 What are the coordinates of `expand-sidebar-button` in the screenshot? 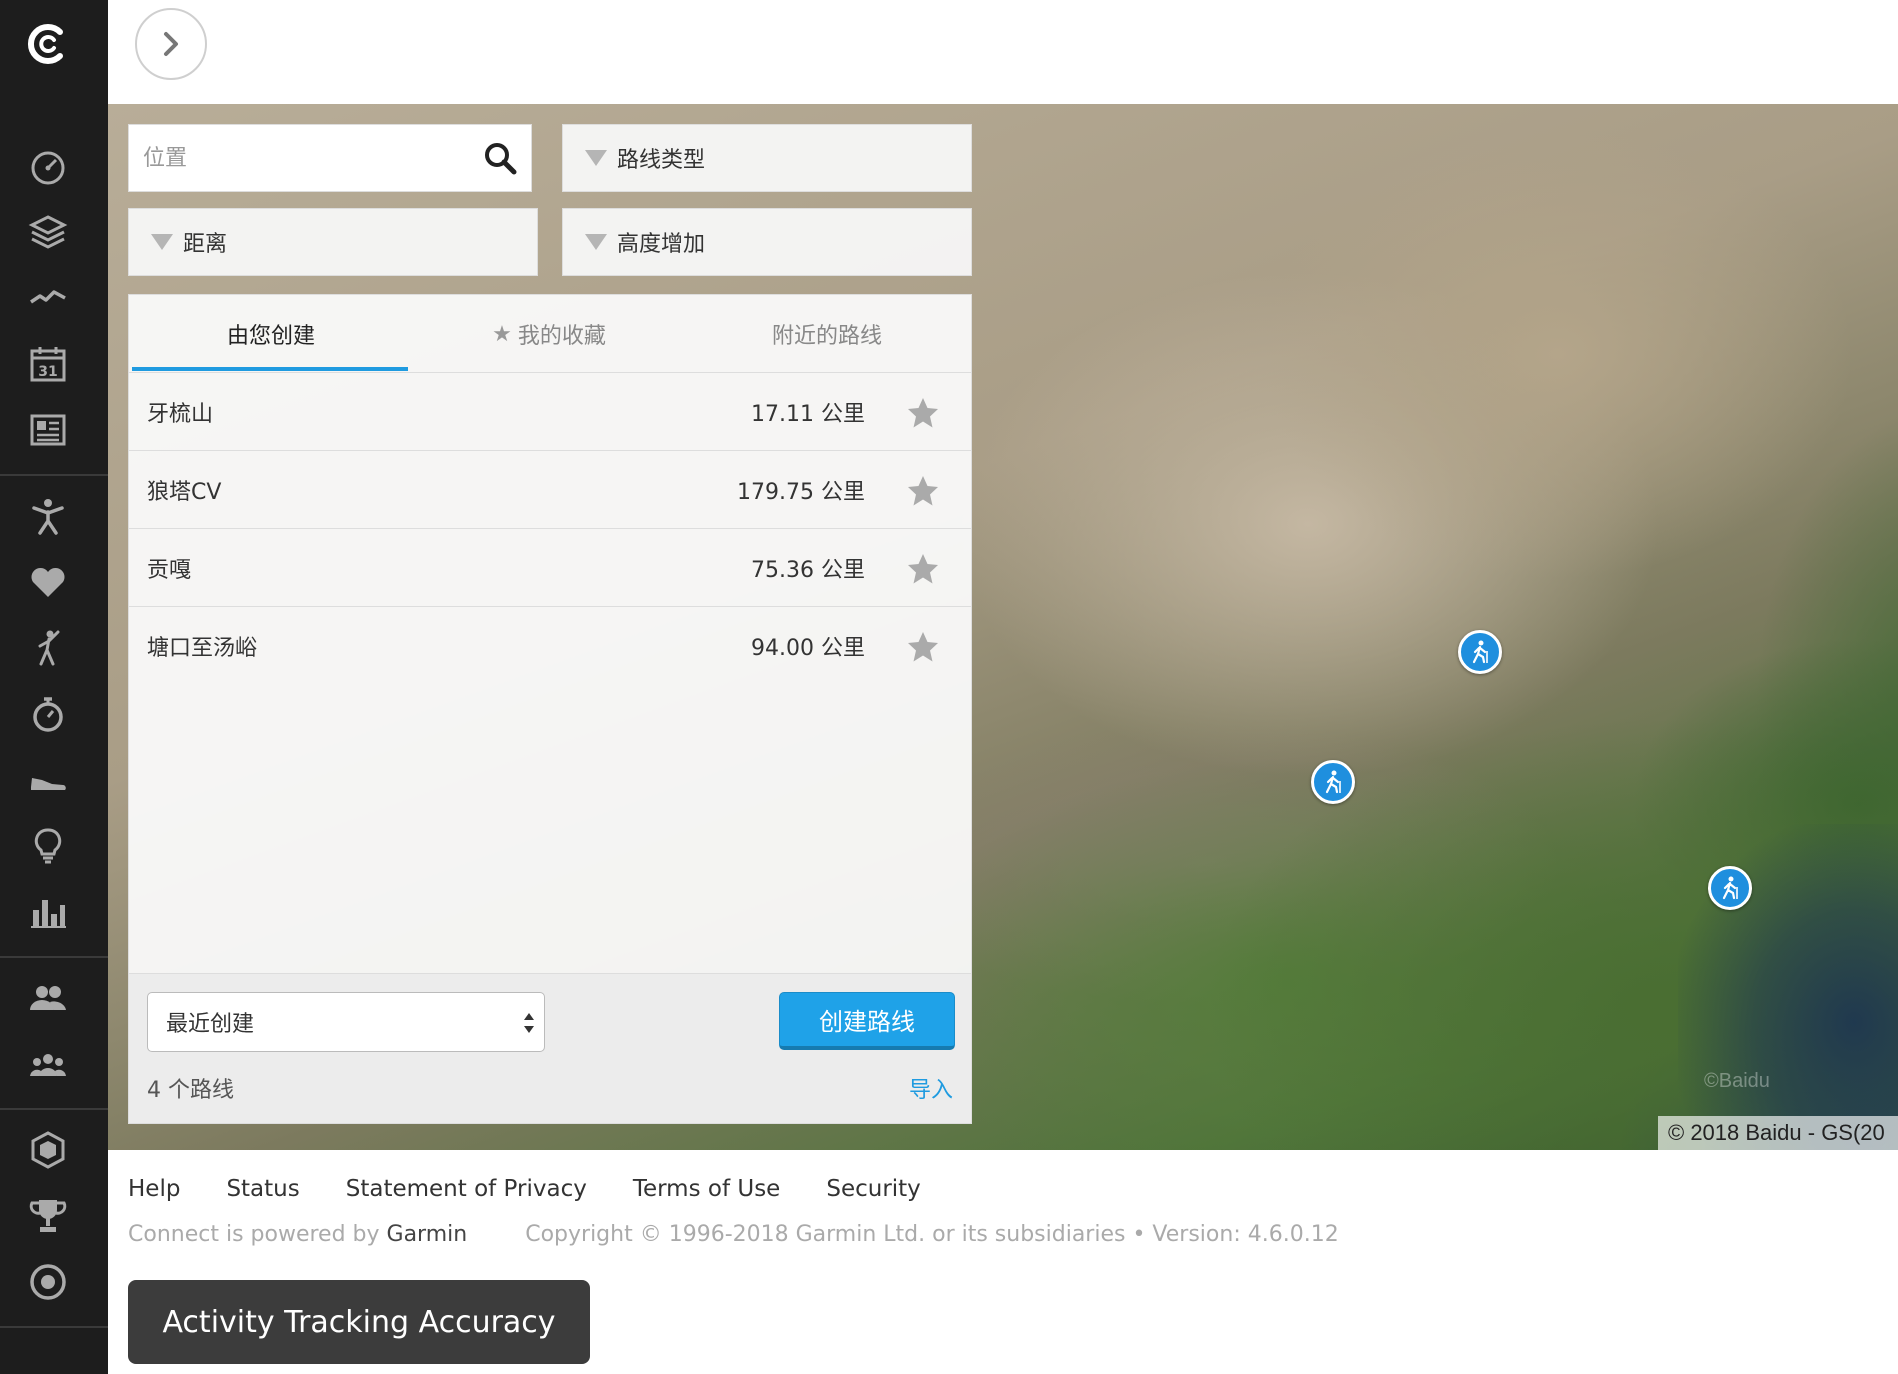 It's located at (171, 44).